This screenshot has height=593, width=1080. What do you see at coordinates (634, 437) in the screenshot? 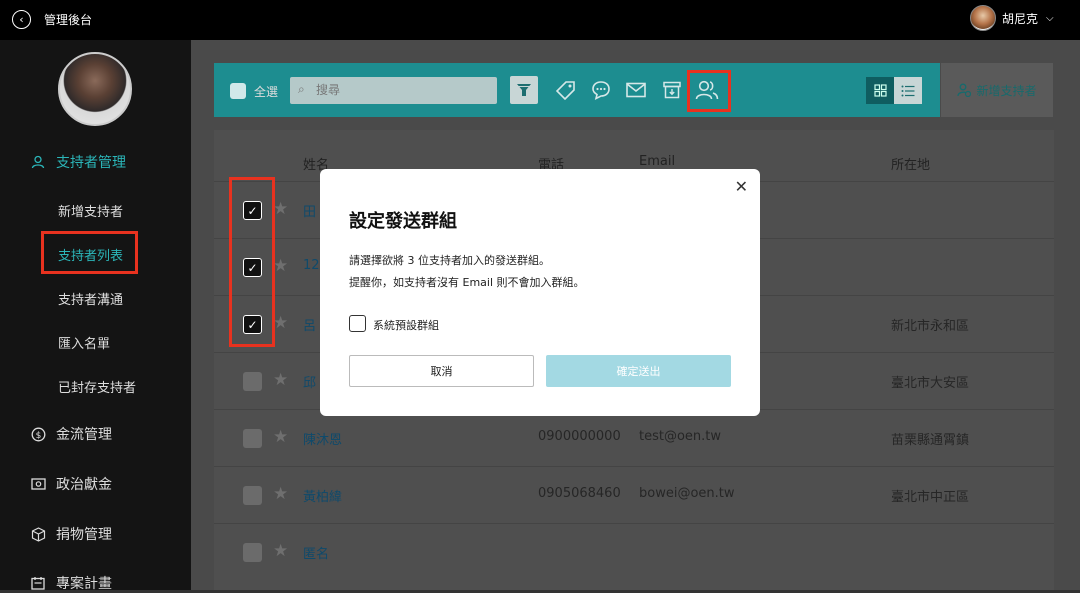
I see `table-row: ★ 陳沐恩 0900000000 test@oen.tw 苗栗縣通霄鎮` at bounding box center [634, 437].